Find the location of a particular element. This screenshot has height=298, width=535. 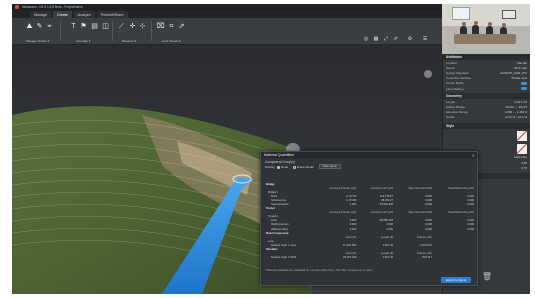

group-label-lock-terrain: Lock Terrain ▾ is located at coordinates (171, 41).